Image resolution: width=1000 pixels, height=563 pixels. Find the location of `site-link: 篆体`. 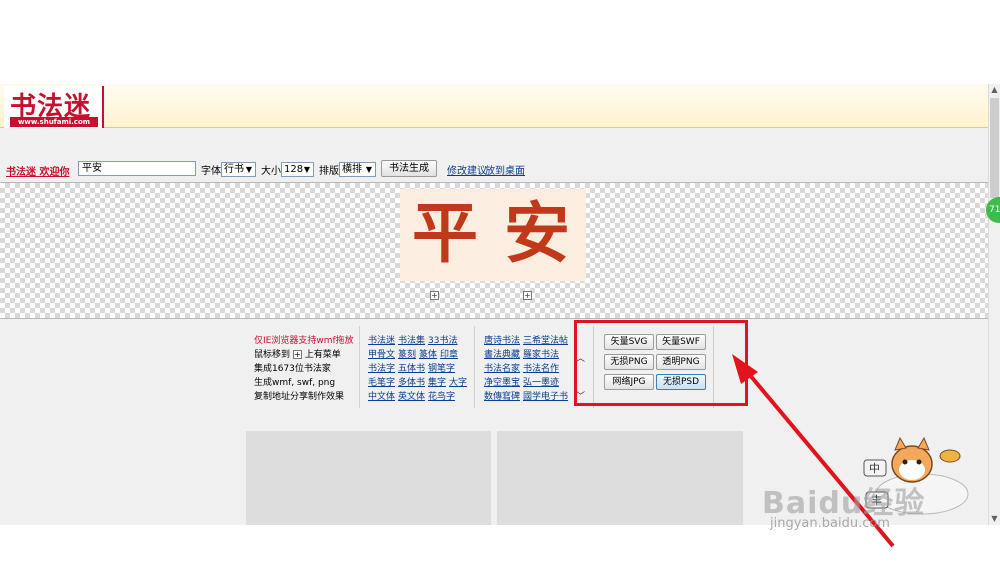

site-link: 篆体 is located at coordinates (428, 355).